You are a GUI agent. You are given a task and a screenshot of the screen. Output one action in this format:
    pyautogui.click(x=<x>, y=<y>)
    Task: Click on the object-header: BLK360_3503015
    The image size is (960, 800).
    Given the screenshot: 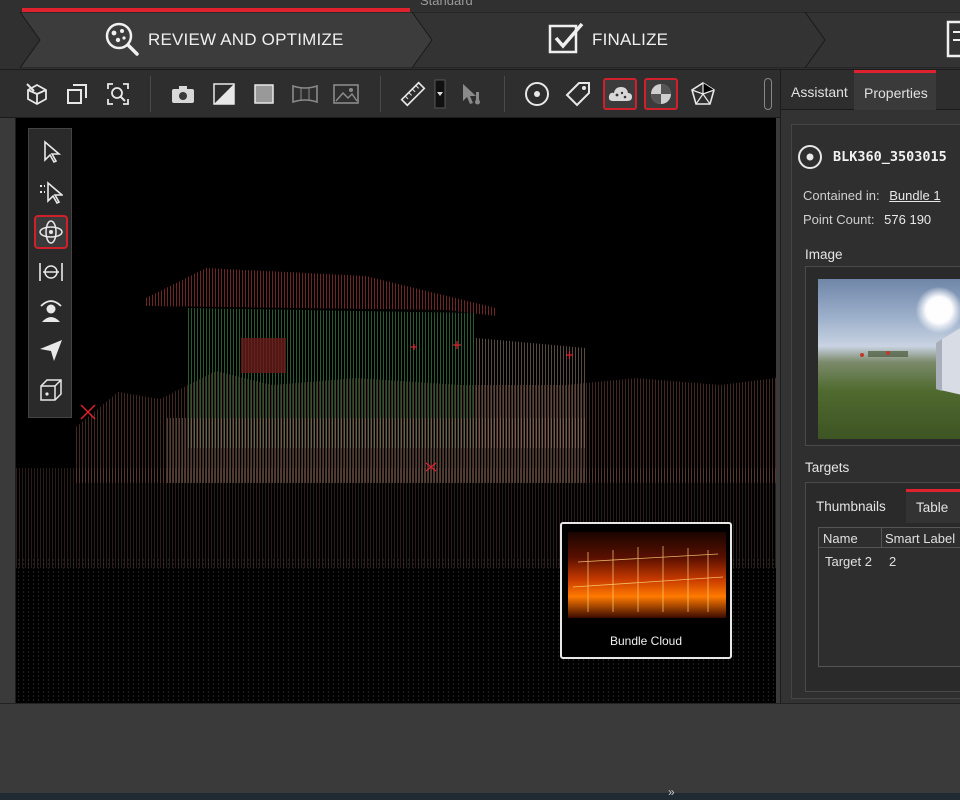 What is the action you would take?
    pyautogui.click(x=872, y=157)
    